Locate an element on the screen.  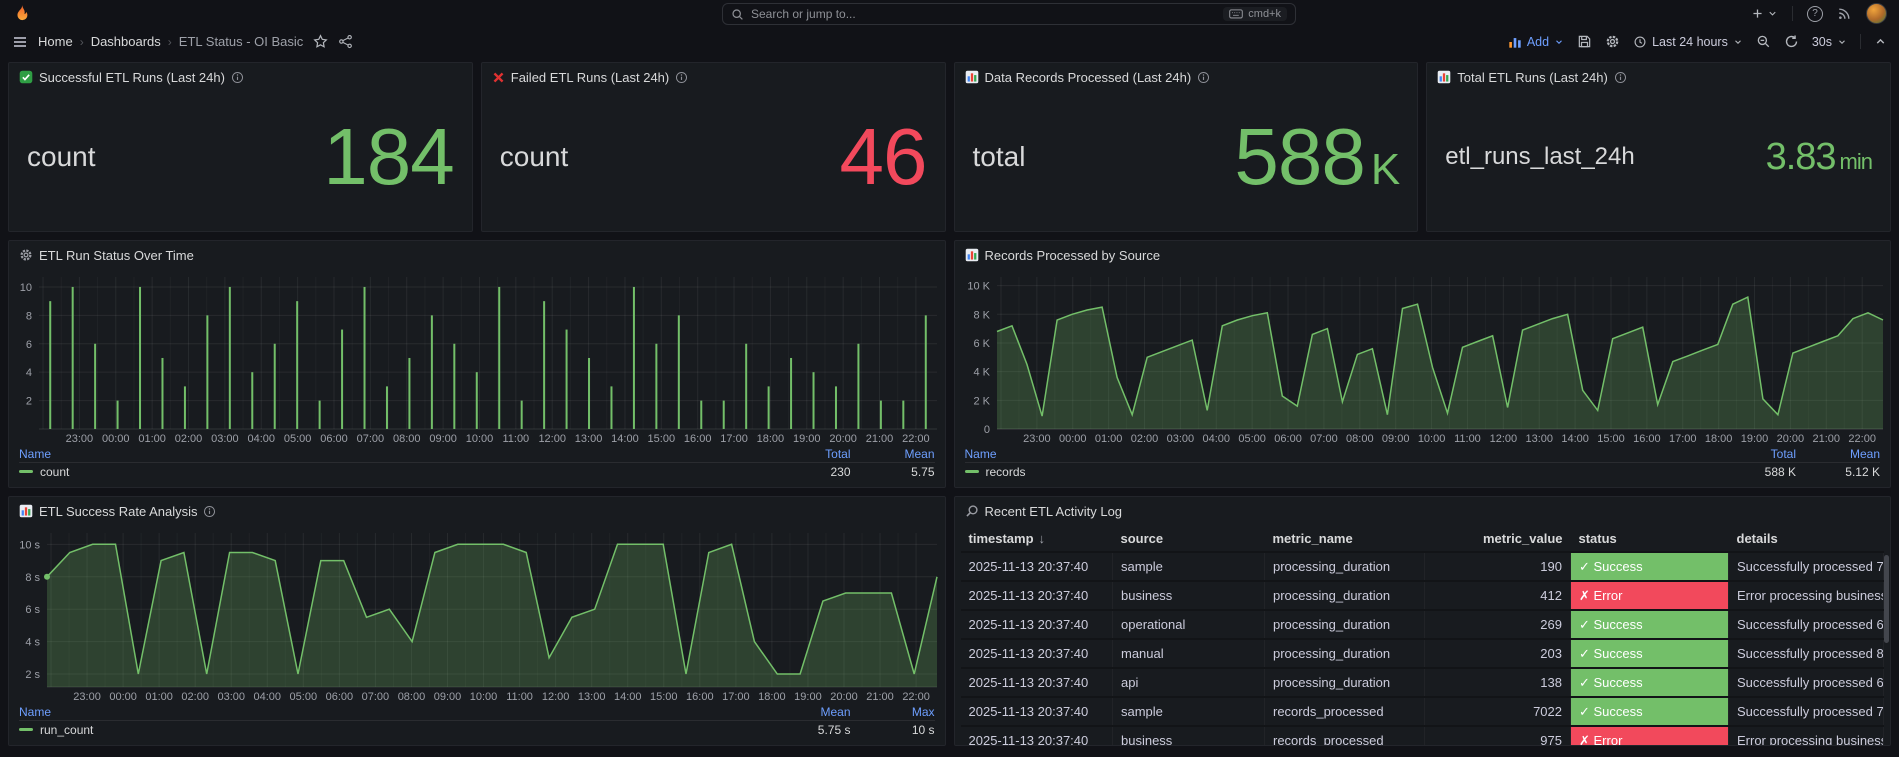
zoom-out-icon is located at coordinates (1763, 41).